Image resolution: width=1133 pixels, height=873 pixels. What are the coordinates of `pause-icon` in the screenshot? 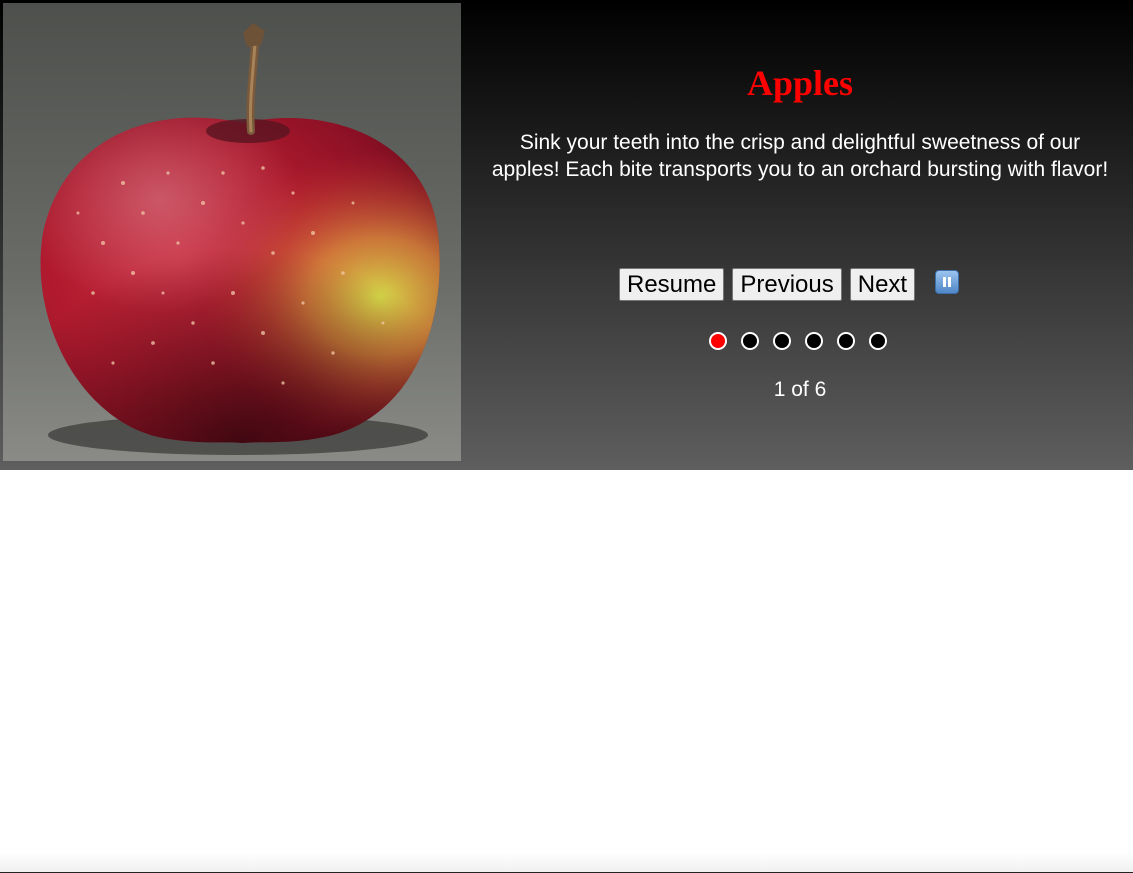 It's located at (947, 282).